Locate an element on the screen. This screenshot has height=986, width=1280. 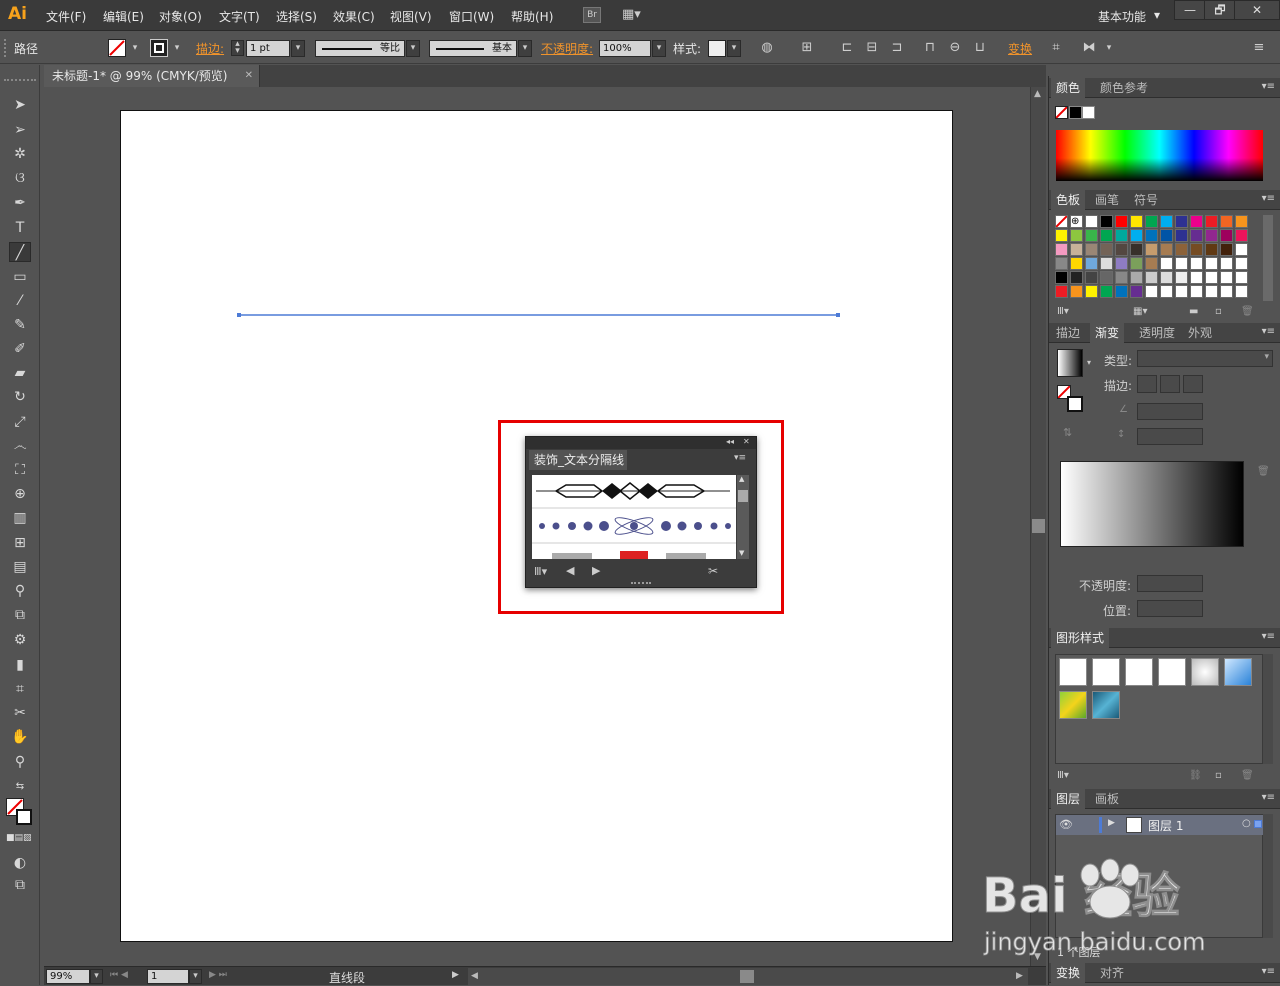
stroke-gradient-across-button is located at coordinates (1193, 384).